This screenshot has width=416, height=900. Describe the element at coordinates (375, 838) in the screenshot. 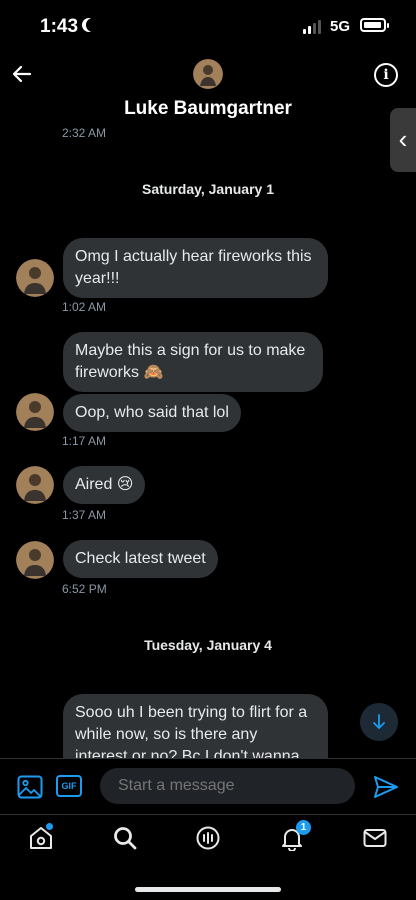

I see `mail-icon` at that location.